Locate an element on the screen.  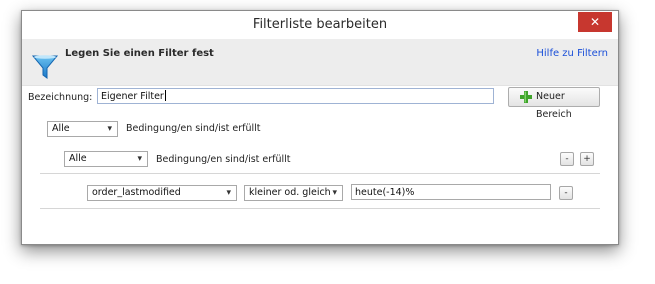
group1-condition-text: Bedingung/en sind/ist erfüllt is located at coordinates (193, 128).